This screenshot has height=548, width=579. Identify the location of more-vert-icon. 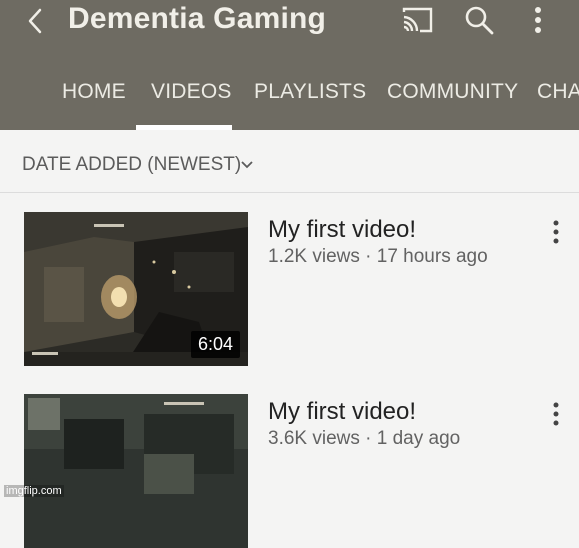
(538, 20).